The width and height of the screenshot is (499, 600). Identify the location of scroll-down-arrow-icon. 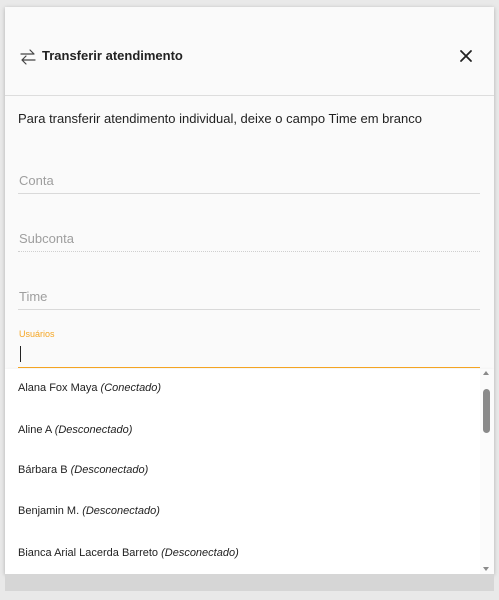
(486, 569).